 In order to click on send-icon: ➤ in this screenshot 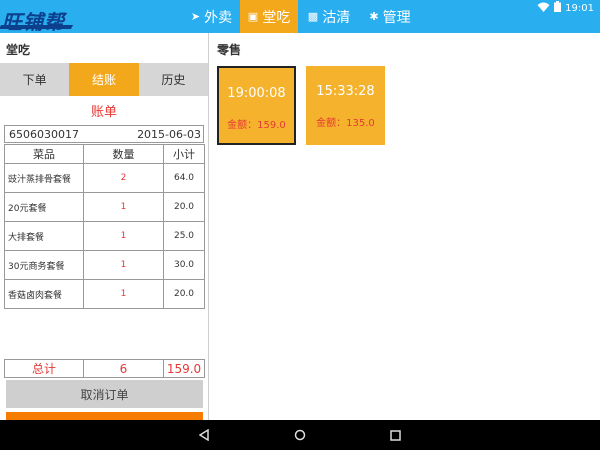, I will do `click(195, 16)`.